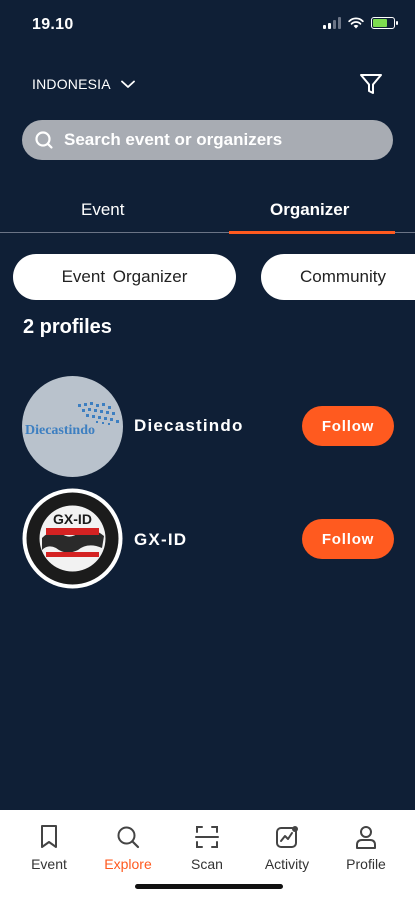 This screenshot has height=900, width=415. Describe the element at coordinates (207, 25) in the screenshot. I see `status-bar: 19.10` at that location.